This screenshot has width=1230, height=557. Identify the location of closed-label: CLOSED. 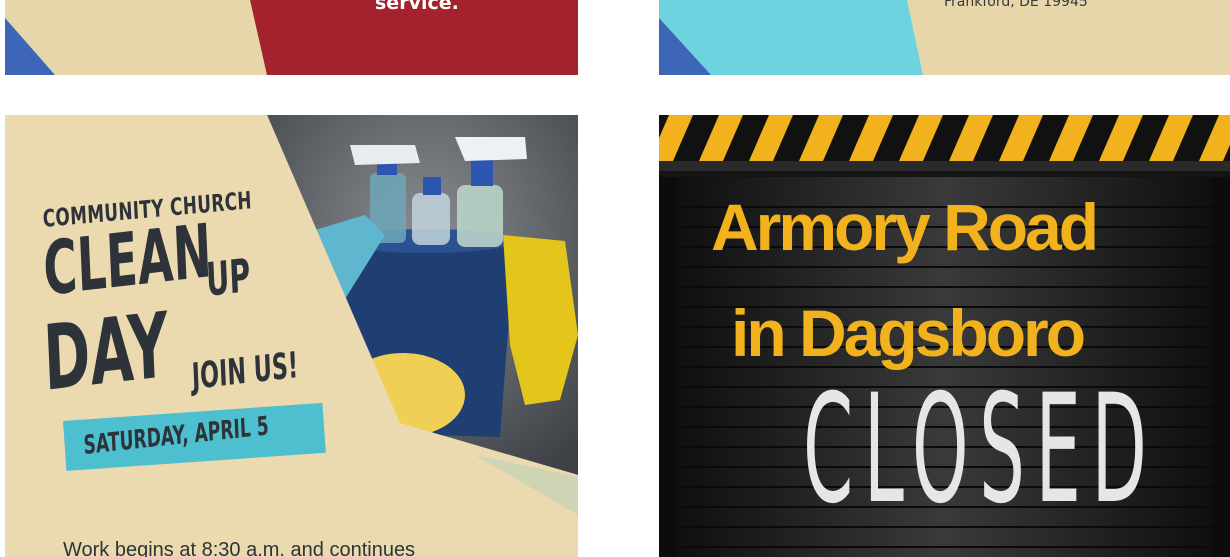
(980, 450).